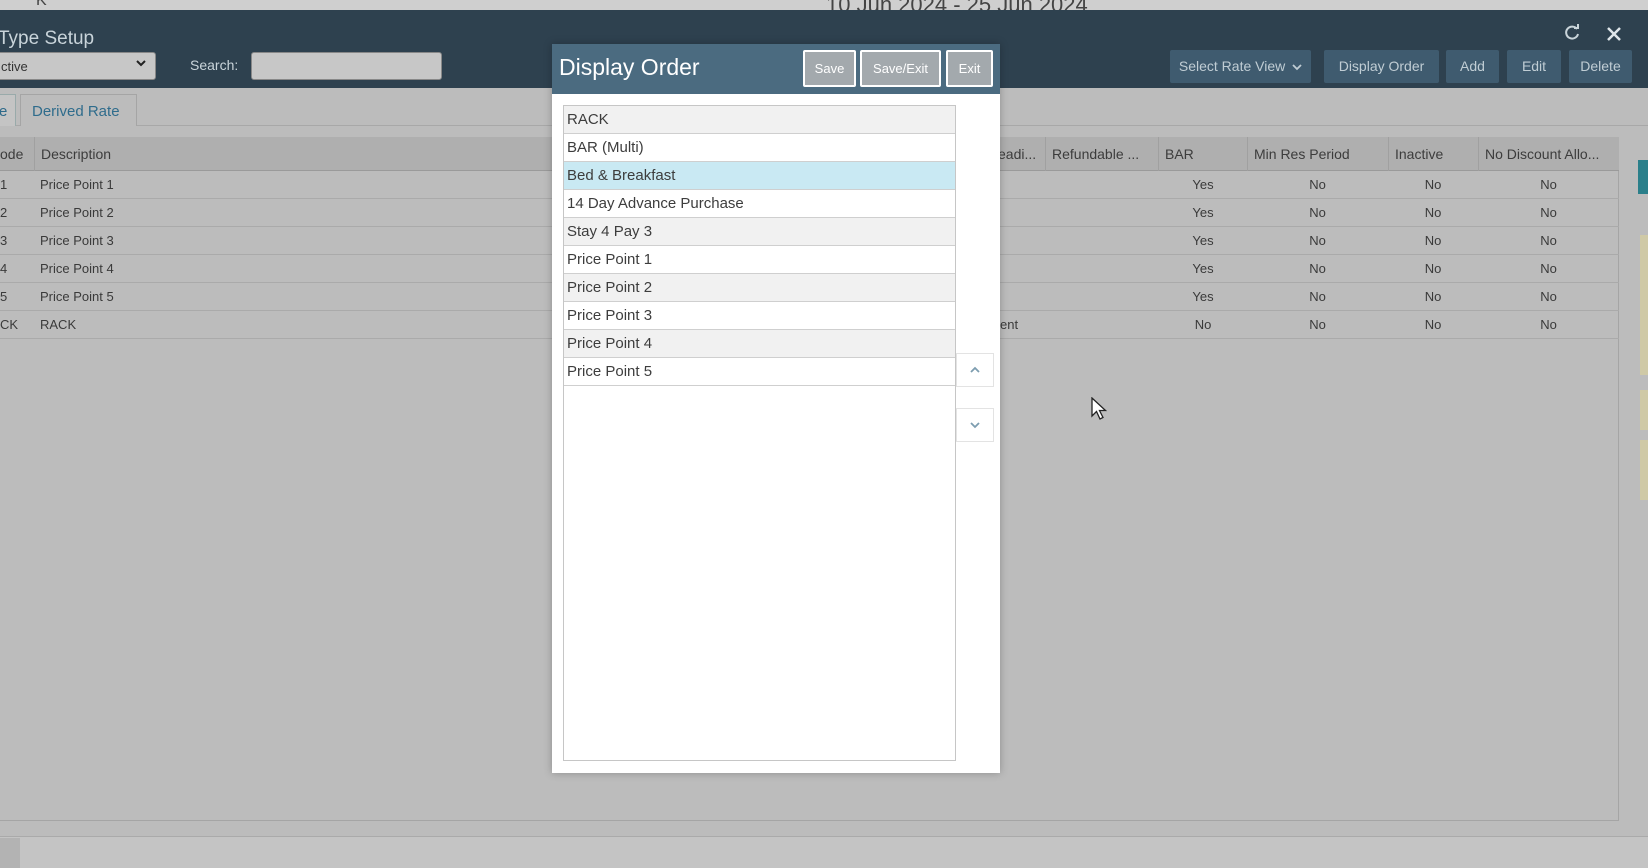 This screenshot has width=1648, height=868. Describe the element at coordinates (47, 38) in the screenshot. I see `page-title: Type Setup` at that location.